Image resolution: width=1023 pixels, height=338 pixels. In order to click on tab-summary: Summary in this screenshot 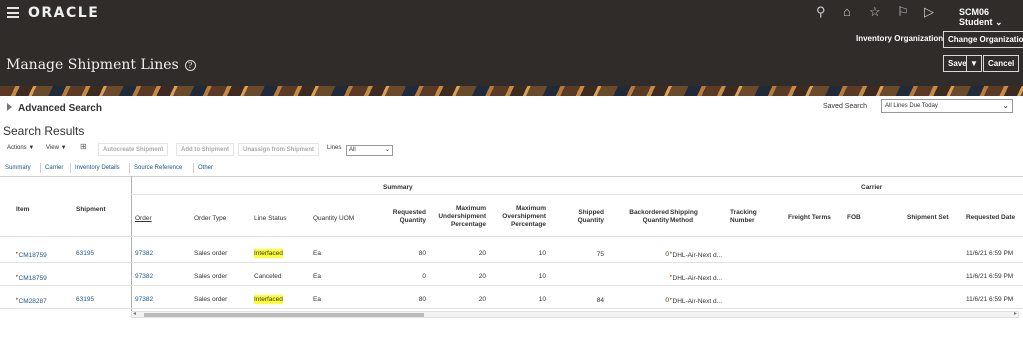, I will do `click(18, 168)`.